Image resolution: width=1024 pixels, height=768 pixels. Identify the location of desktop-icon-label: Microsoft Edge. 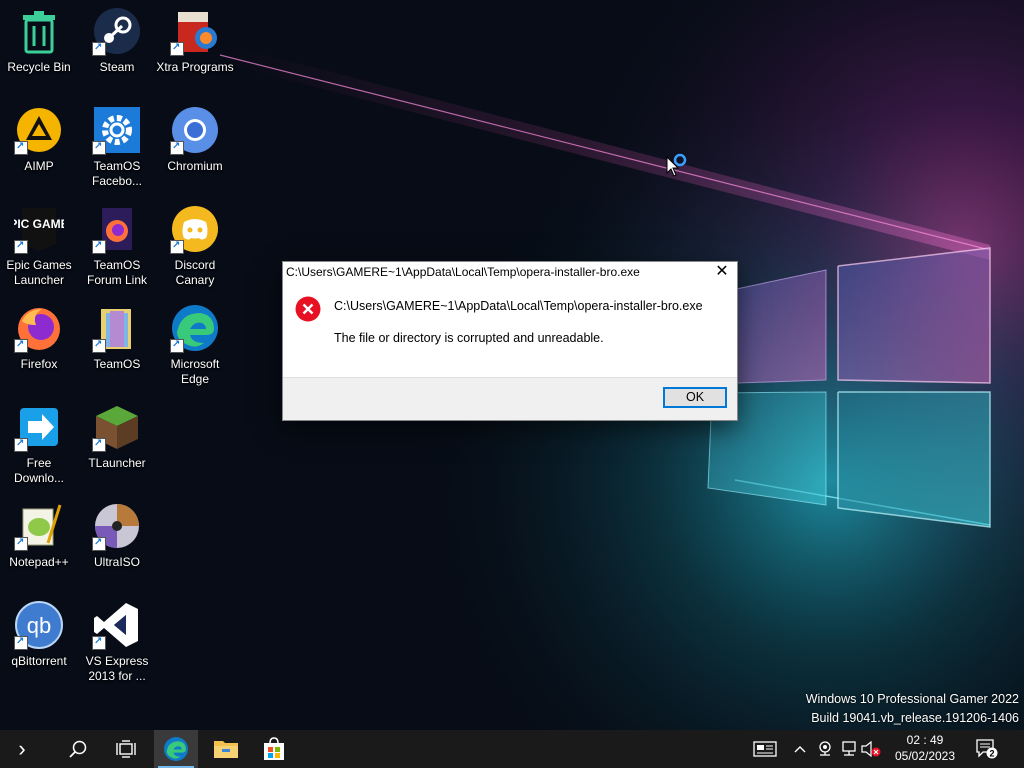
(195, 371).